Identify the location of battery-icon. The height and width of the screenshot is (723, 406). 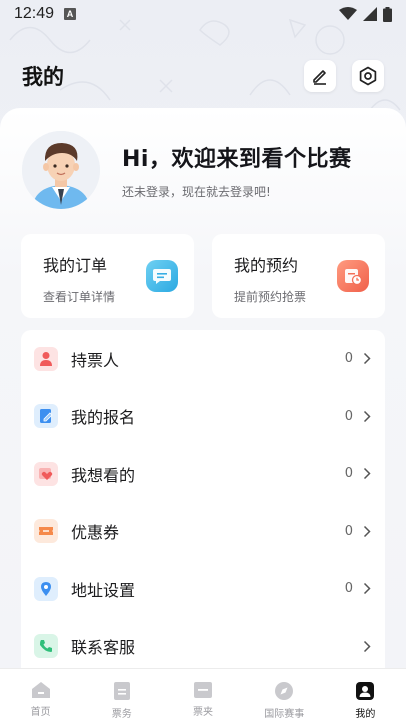
(387, 14).